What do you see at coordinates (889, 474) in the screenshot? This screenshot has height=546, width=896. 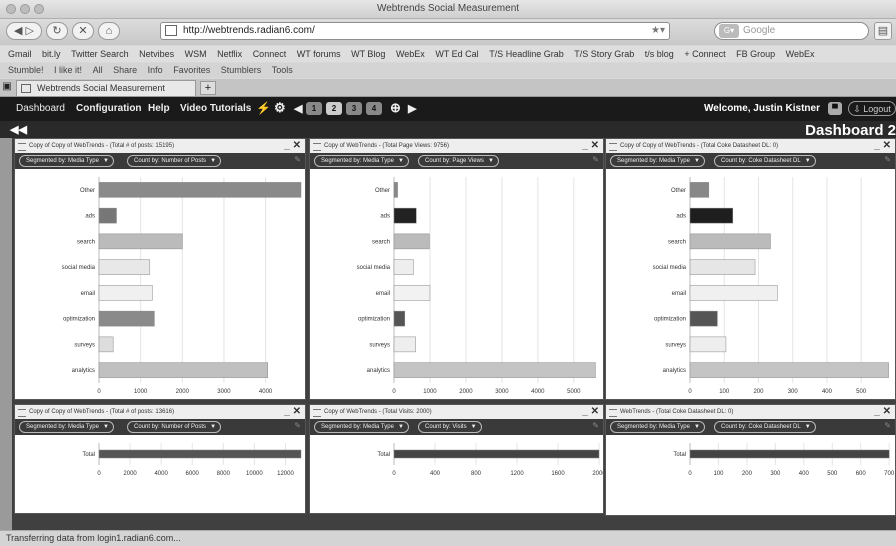 I see `x-tick-label: 700` at bounding box center [889, 474].